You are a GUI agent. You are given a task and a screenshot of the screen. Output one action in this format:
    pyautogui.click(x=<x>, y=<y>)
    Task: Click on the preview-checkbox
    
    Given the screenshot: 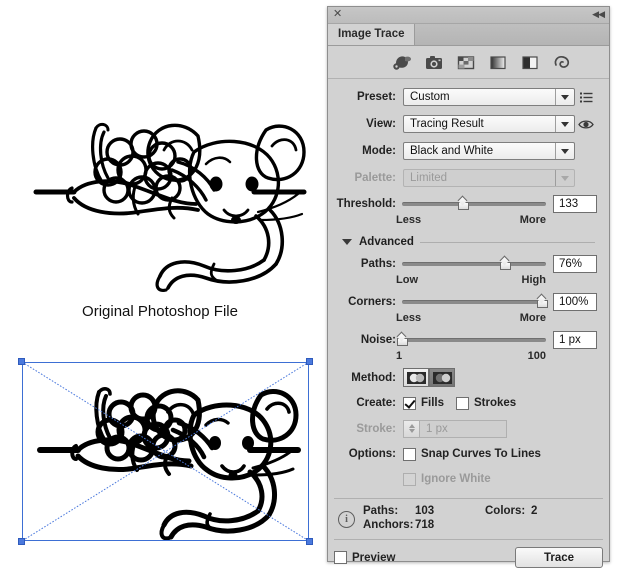 What is the action you would take?
    pyautogui.click(x=340, y=557)
    